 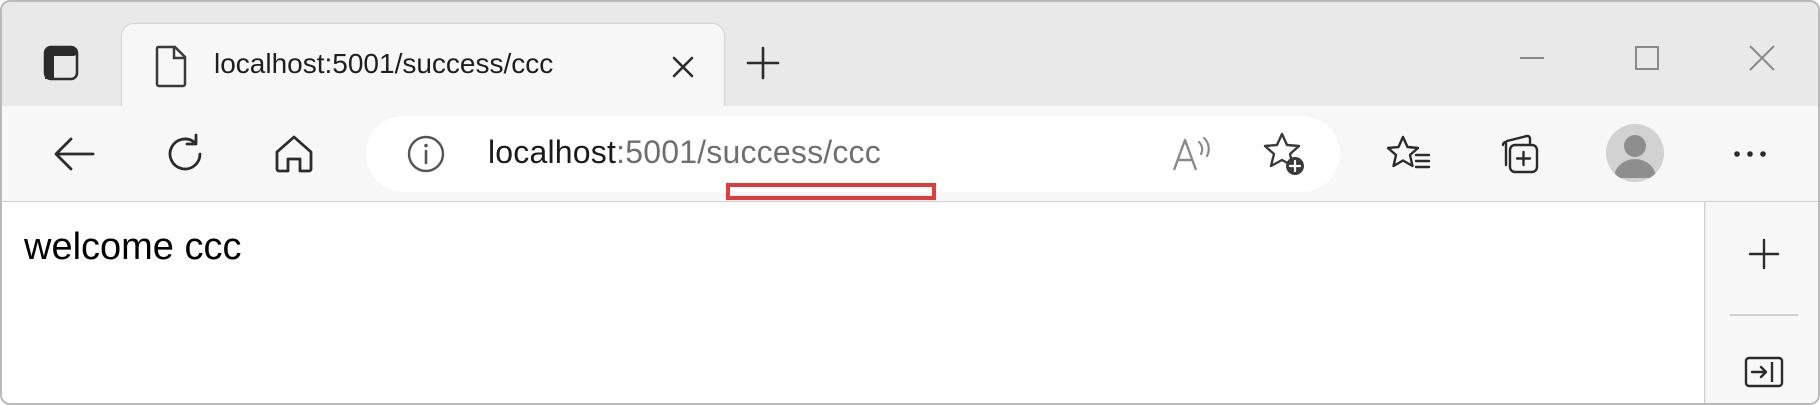 I want to click on favorites-icon, so click(x=1409, y=154).